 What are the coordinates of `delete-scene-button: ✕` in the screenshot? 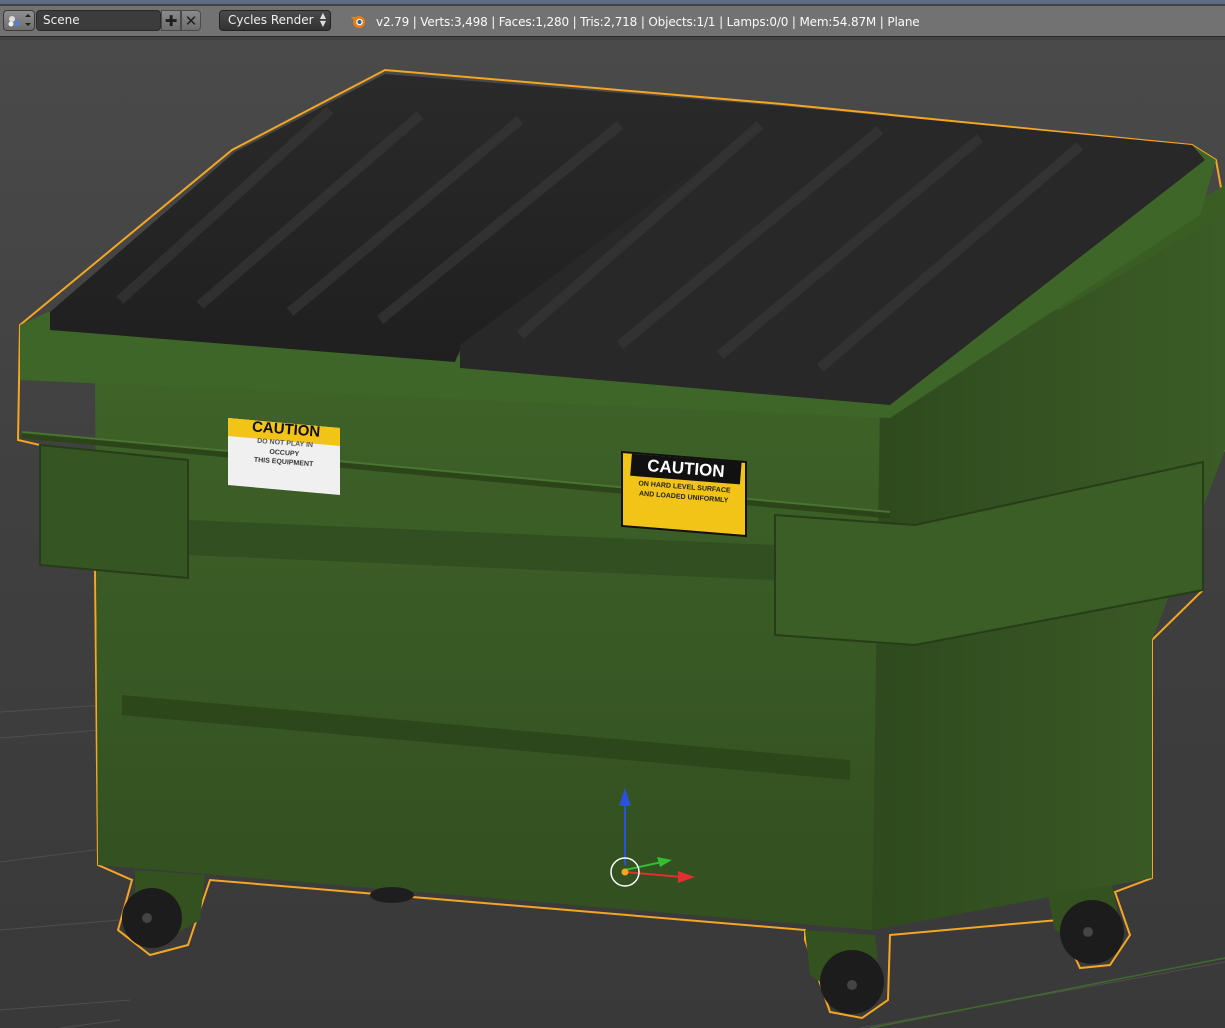 It's located at (191, 20).